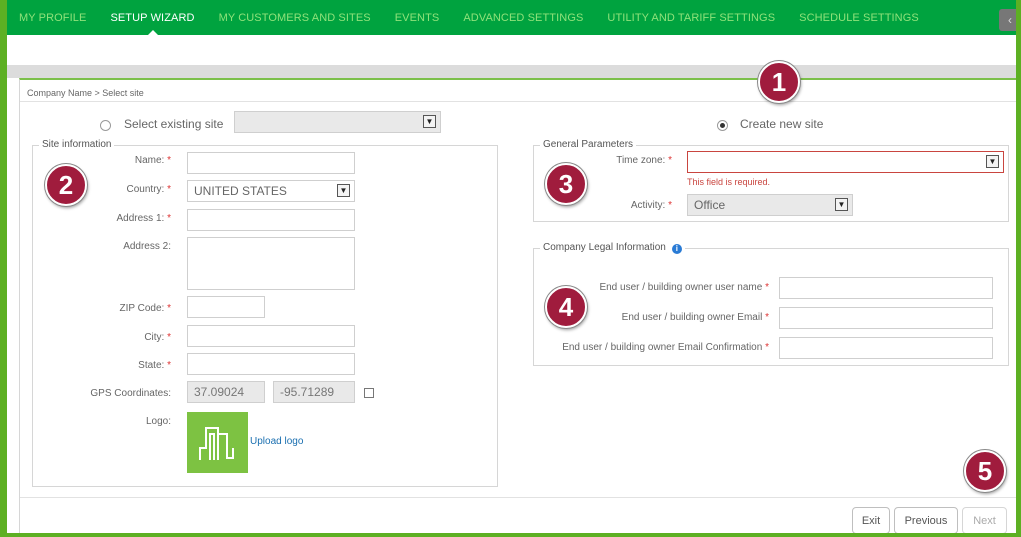  What do you see at coordinates (511, 71) in the screenshot?
I see `divider-strip` at bounding box center [511, 71].